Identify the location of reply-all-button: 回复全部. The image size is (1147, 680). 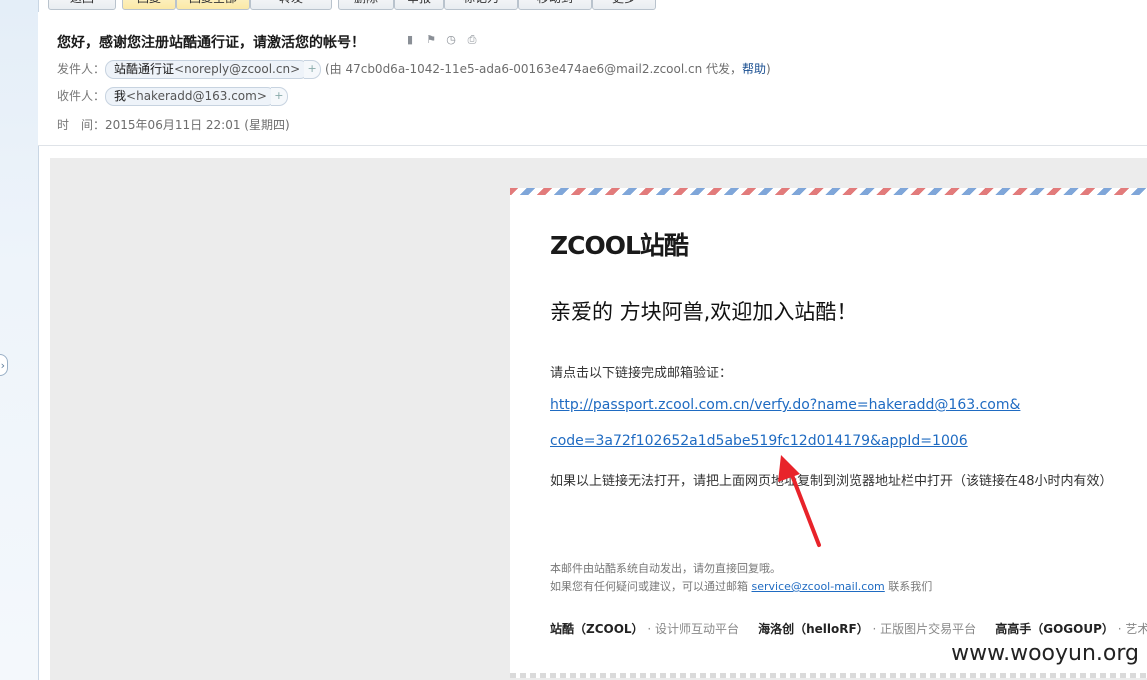
(213, 5).